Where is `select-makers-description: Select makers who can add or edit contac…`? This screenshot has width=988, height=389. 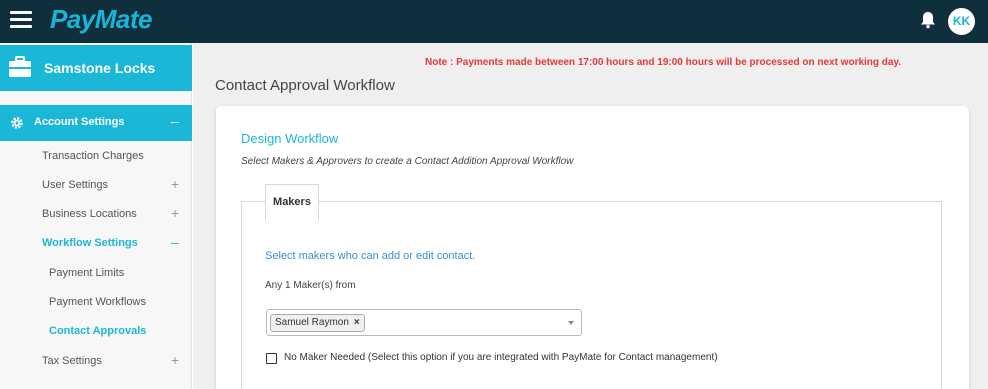 select-makers-description: Select makers who can add or edit contac… is located at coordinates (370, 256).